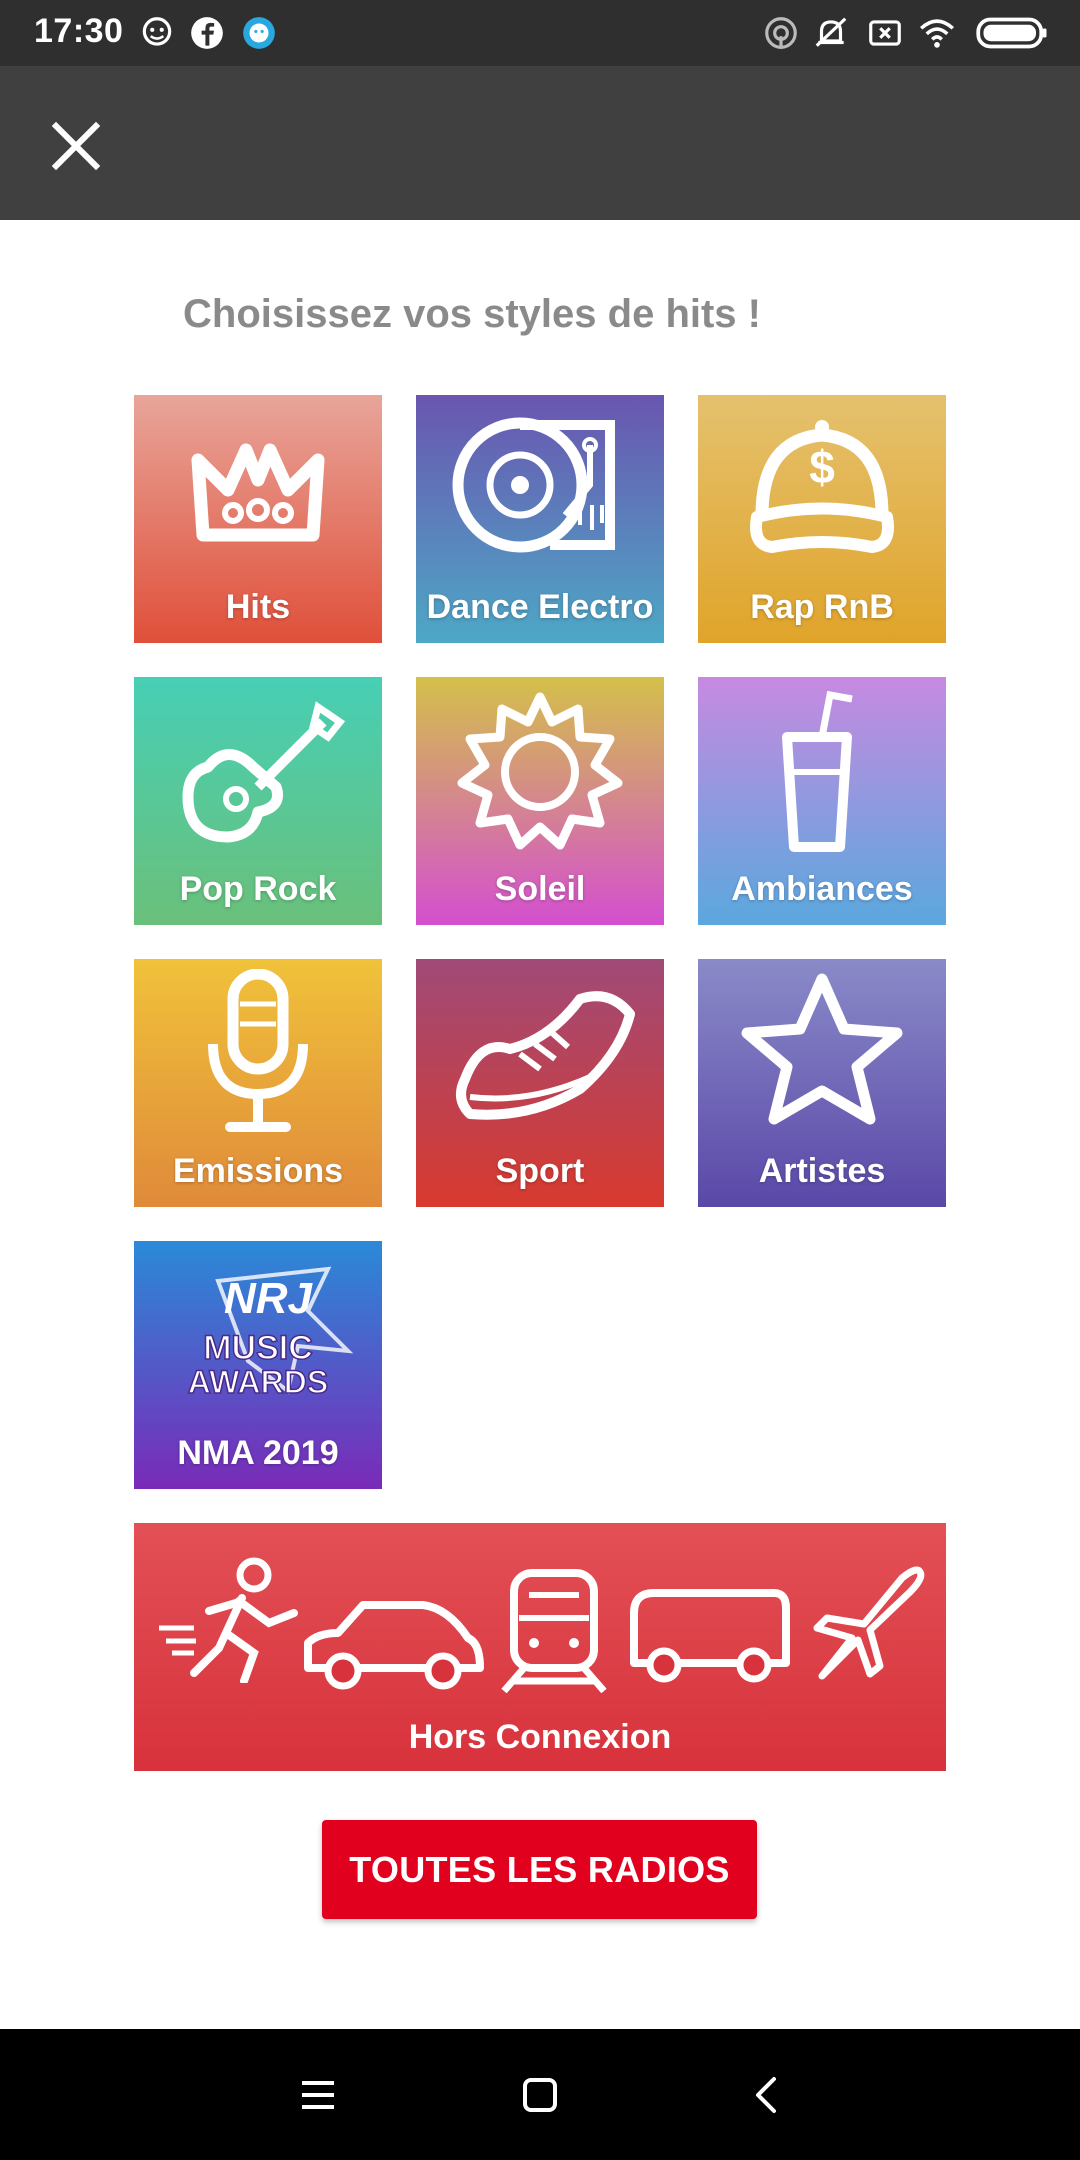  Describe the element at coordinates (540, 33) in the screenshot. I see `status-bar: 17:30` at that location.